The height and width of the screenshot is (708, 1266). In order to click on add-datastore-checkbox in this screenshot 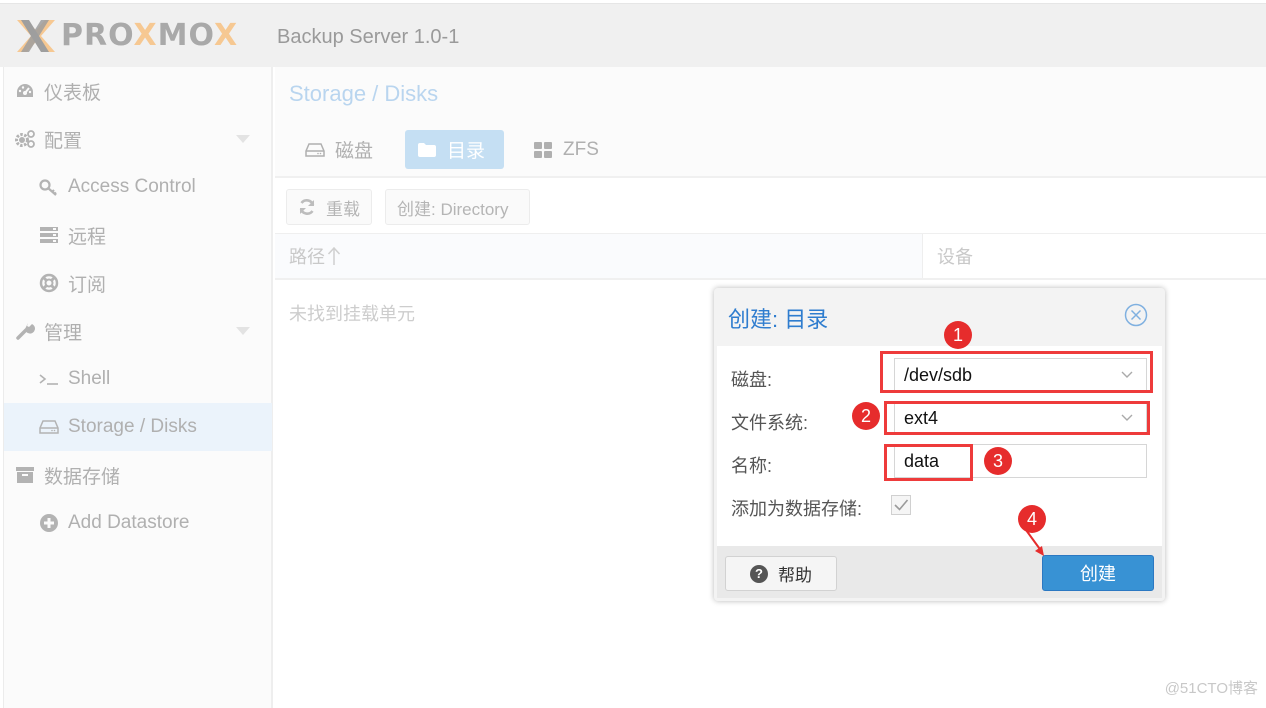, I will do `click(901, 505)`.